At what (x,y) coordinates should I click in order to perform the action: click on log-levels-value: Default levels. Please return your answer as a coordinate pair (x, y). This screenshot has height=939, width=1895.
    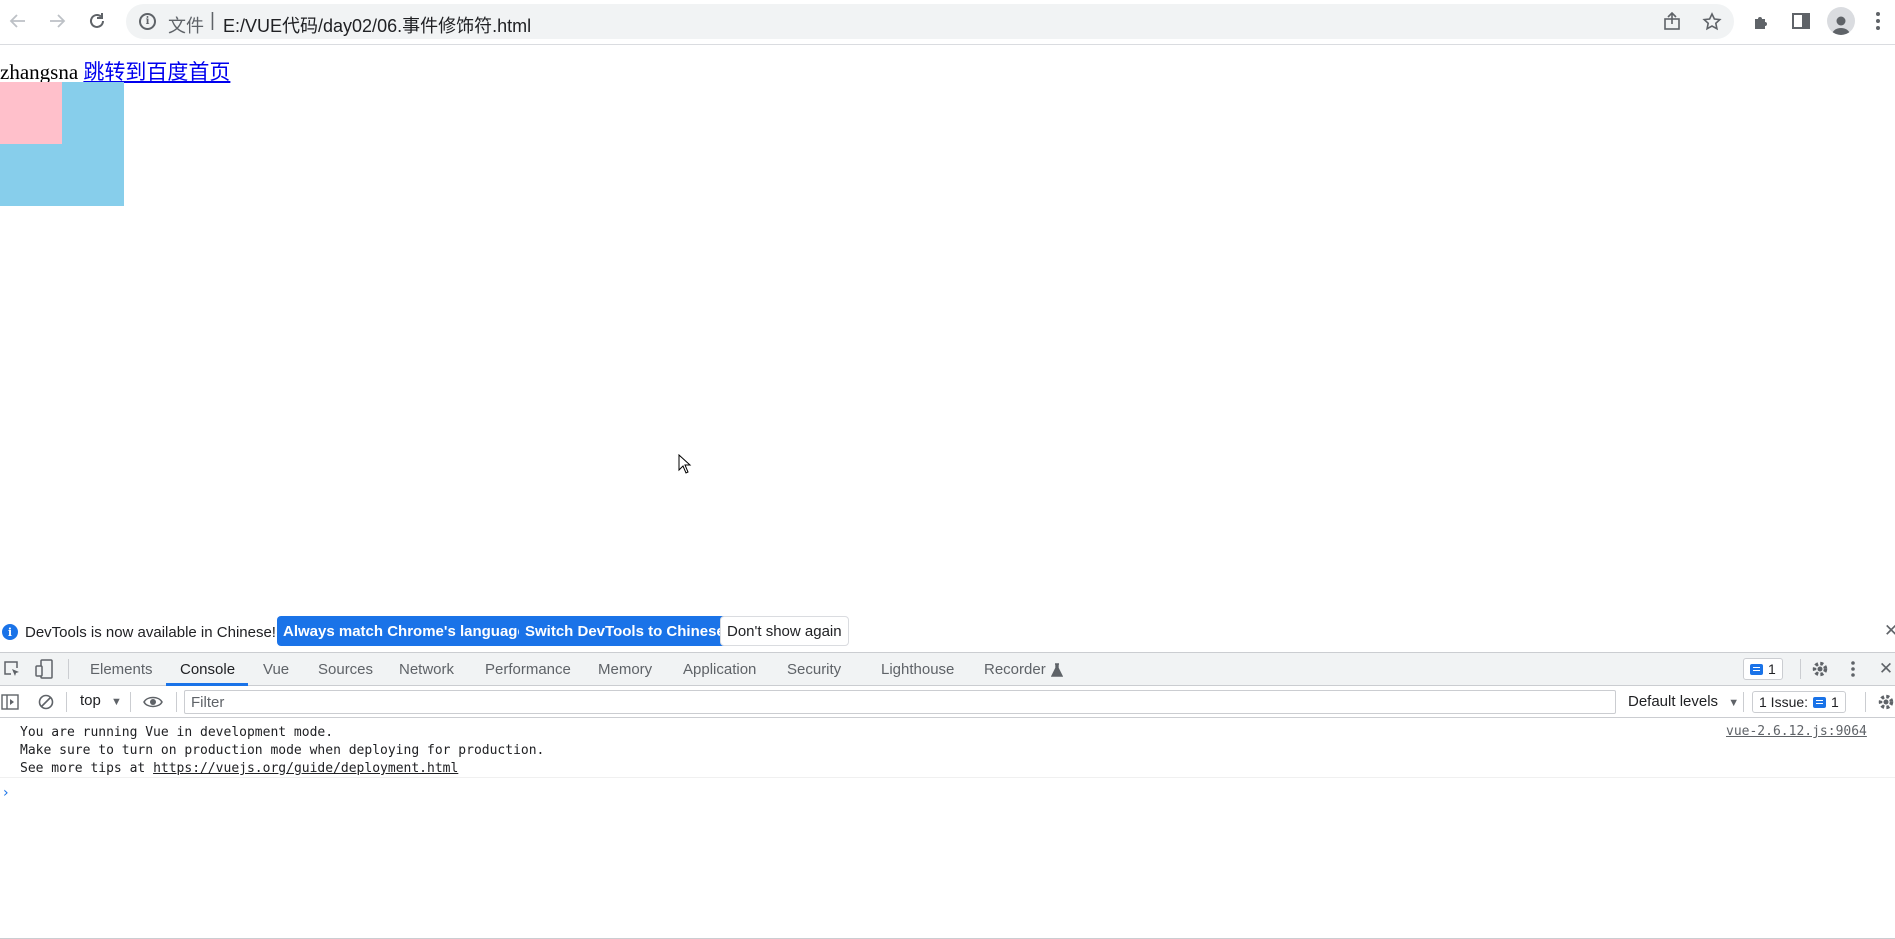
    Looking at the image, I should click on (1673, 701).